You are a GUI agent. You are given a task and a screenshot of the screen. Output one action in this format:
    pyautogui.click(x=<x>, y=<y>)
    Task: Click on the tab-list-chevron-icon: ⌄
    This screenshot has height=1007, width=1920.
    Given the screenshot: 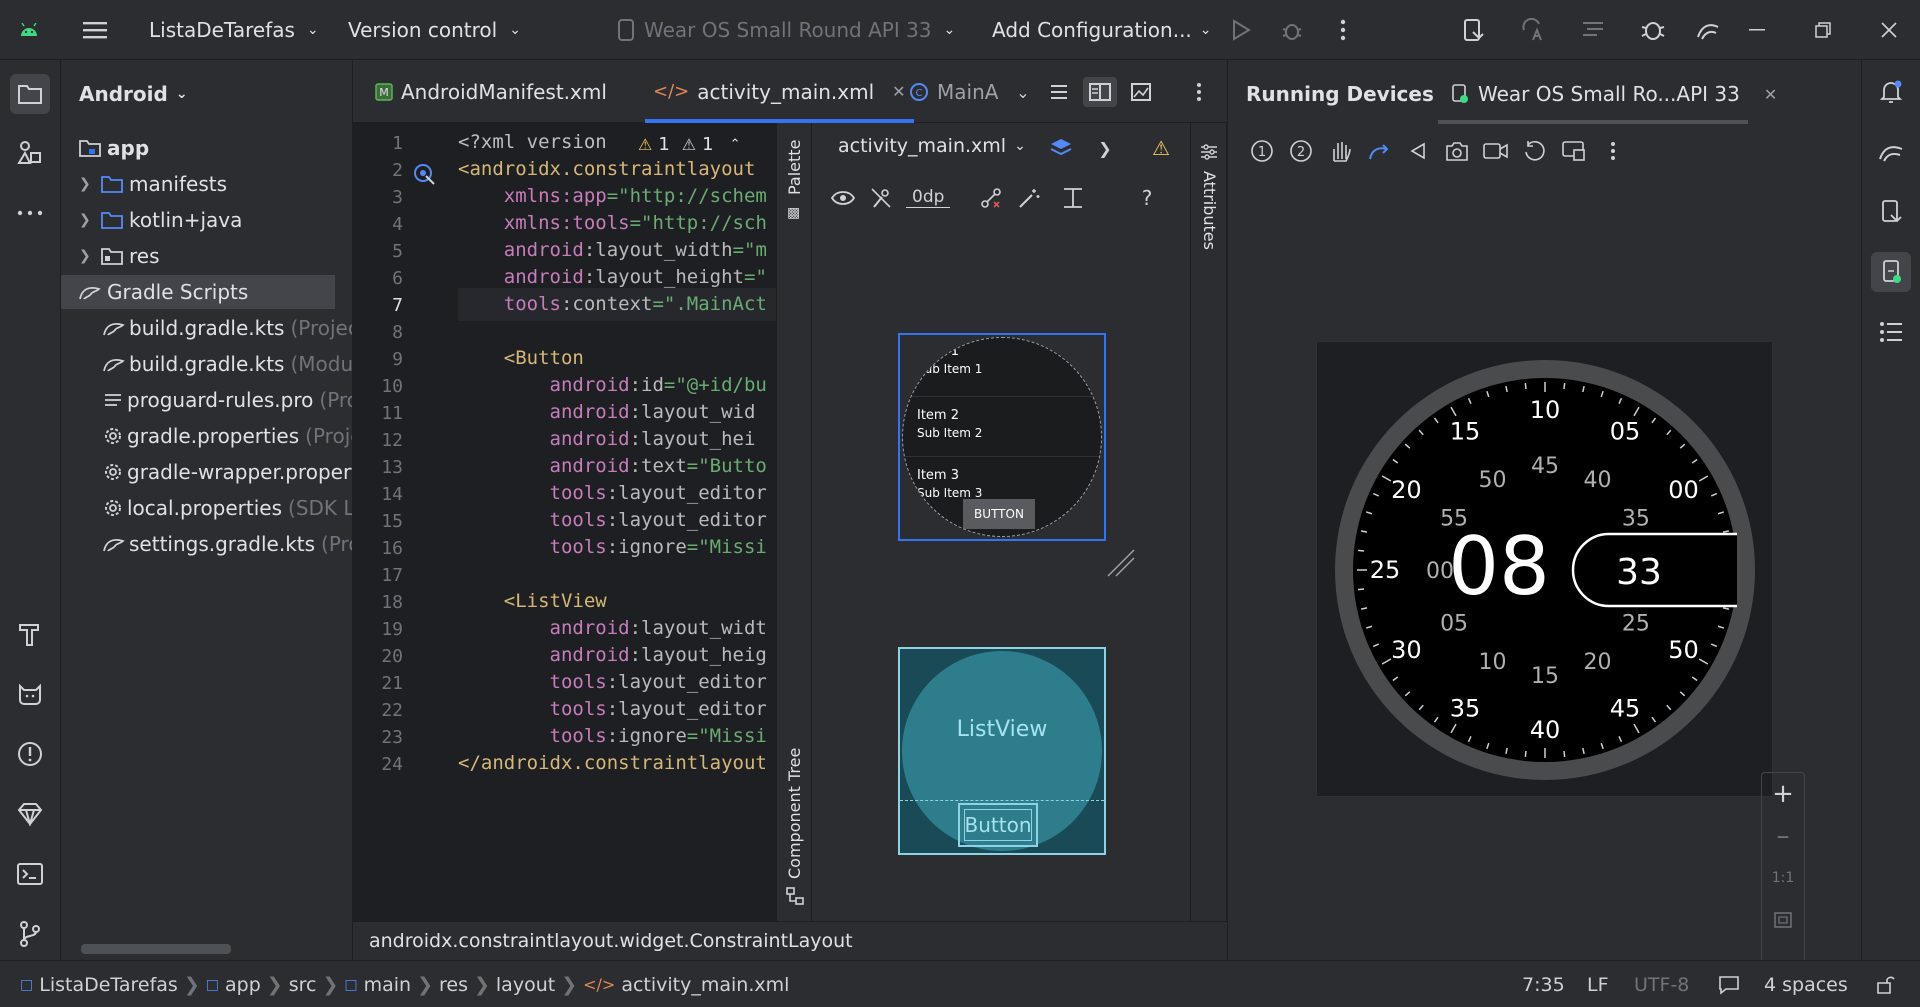 What is the action you would take?
    pyautogui.click(x=1023, y=92)
    